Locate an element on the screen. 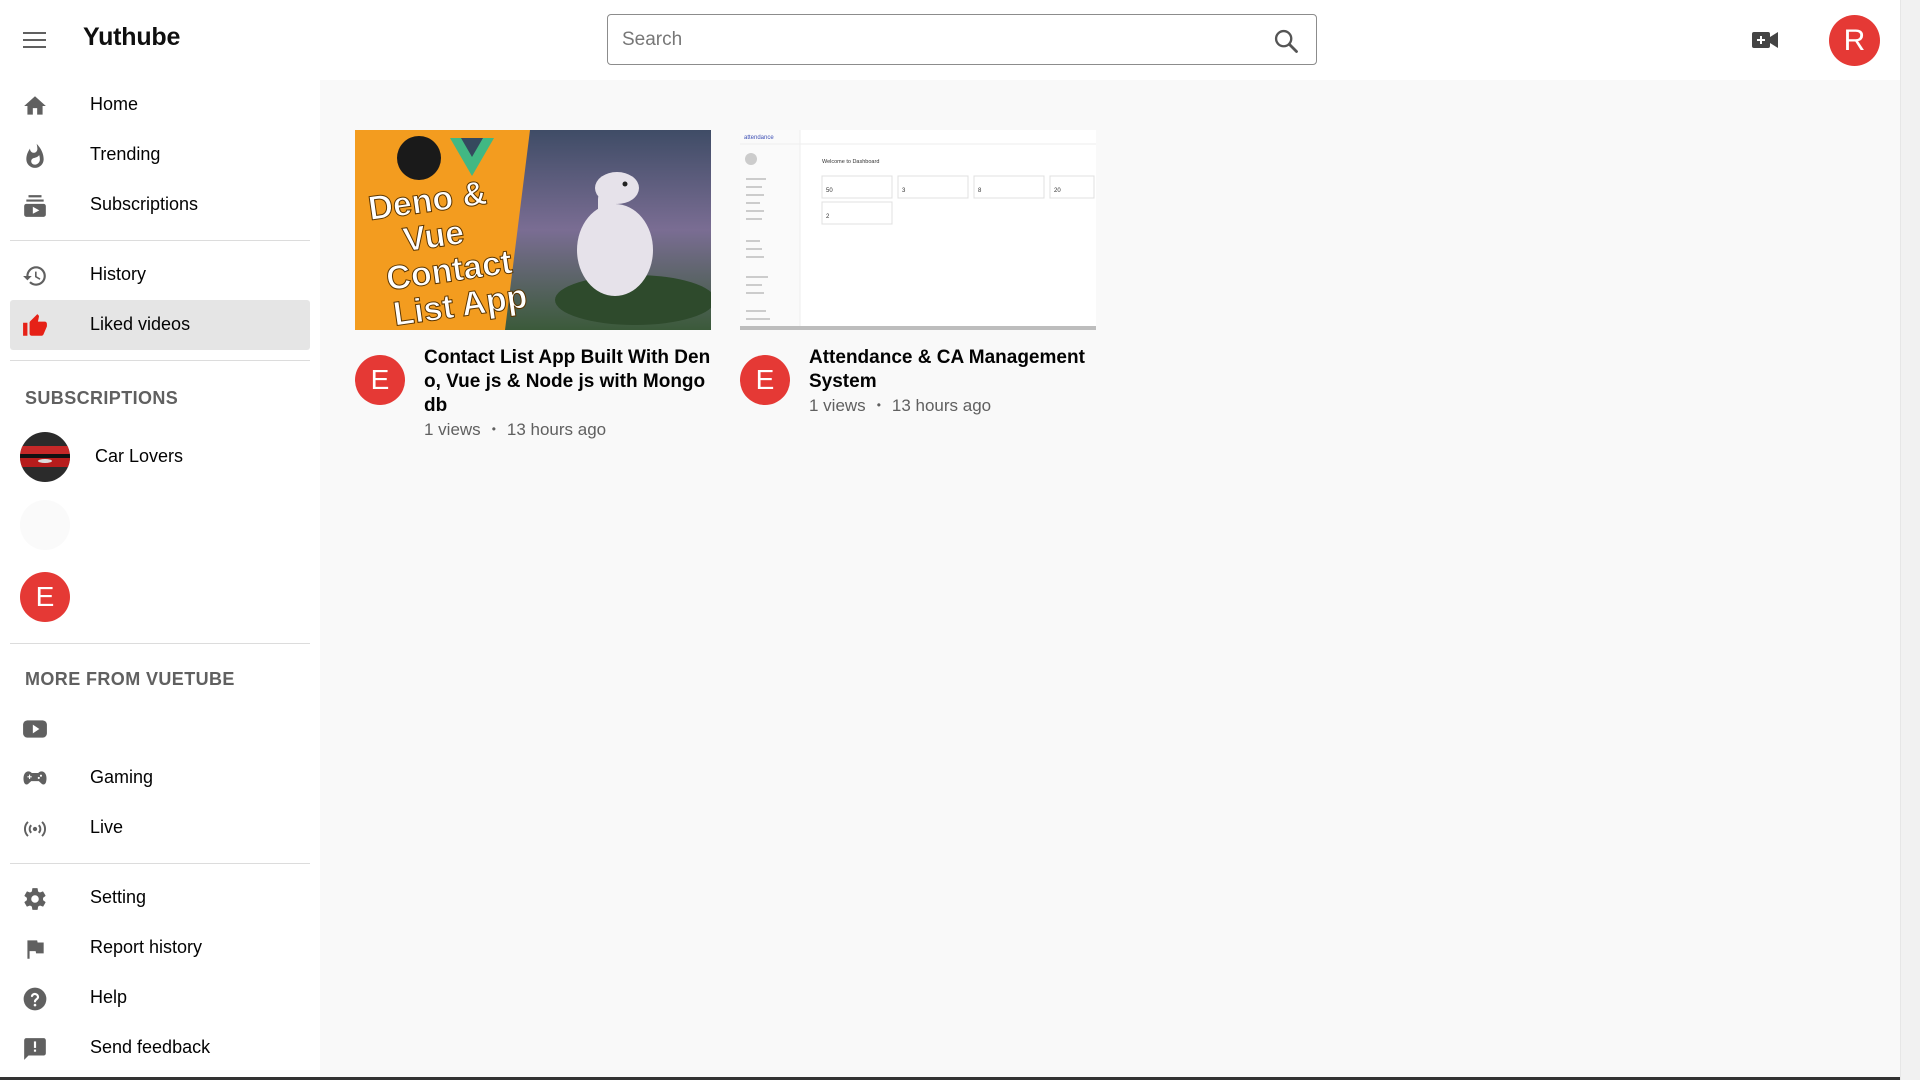 This screenshot has width=1920, height=1080. sidebar-item-gaming: Gaming is located at coordinates (160, 778).